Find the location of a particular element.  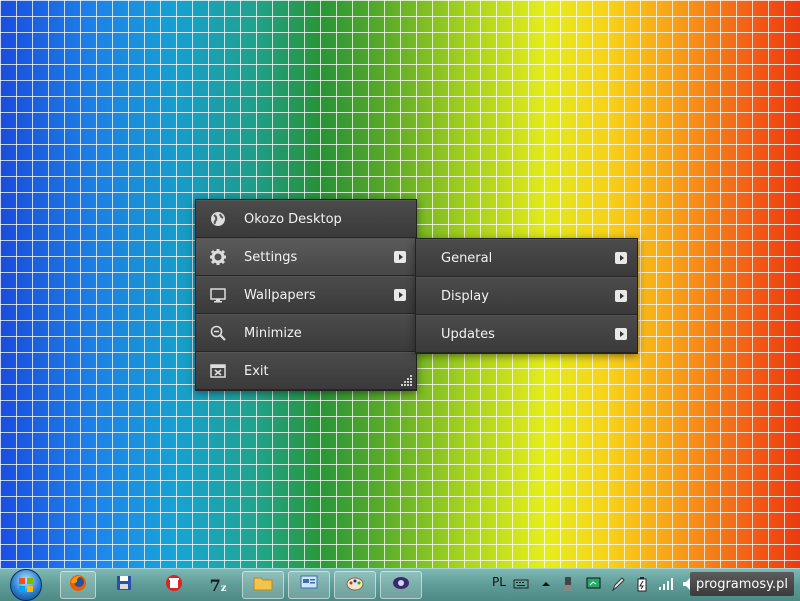

language-indicator: PL is located at coordinates (499, 582).